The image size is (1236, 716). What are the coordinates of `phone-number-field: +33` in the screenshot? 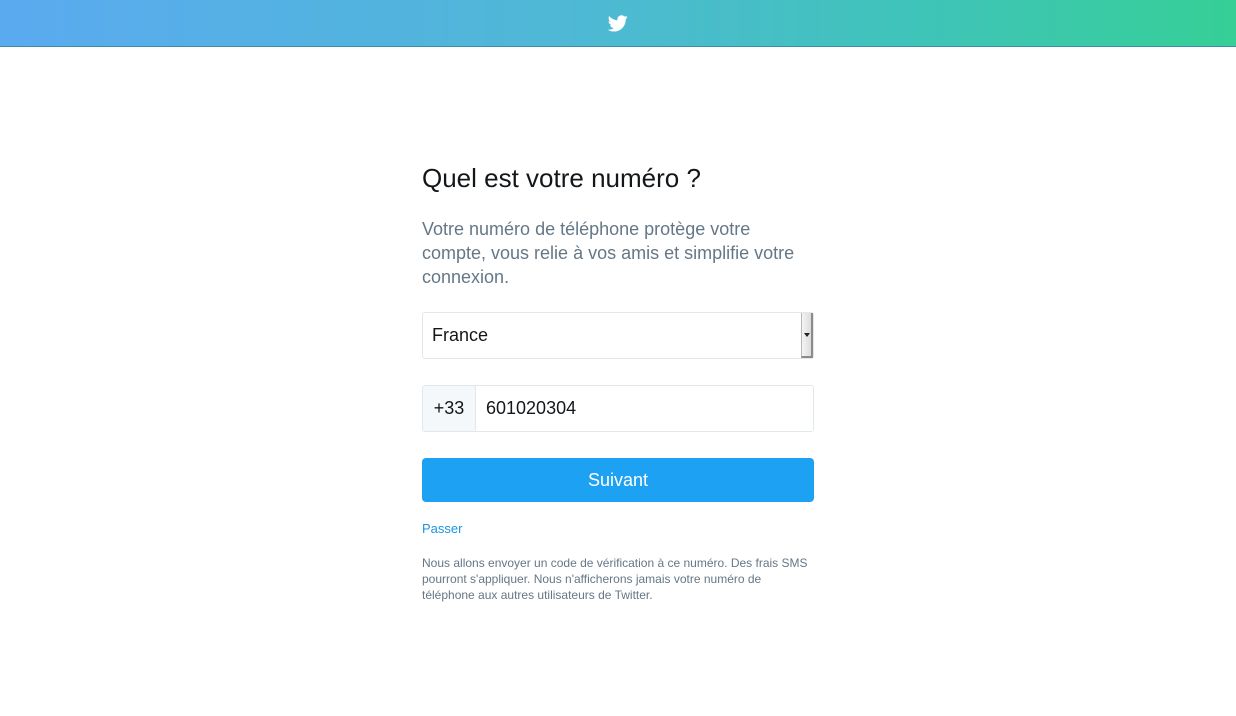 It's located at (618, 408).